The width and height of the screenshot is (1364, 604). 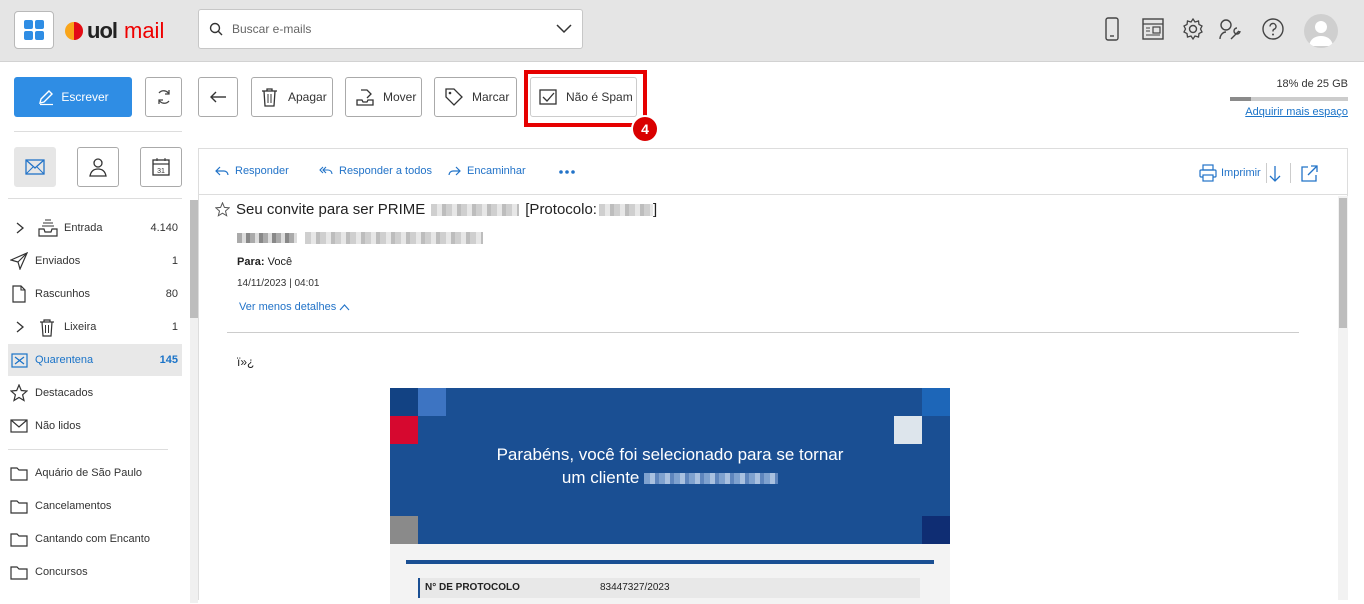 What do you see at coordinates (95, 228) in the screenshot?
I see `sidebar-item-entrada: Entrada 4.140` at bounding box center [95, 228].